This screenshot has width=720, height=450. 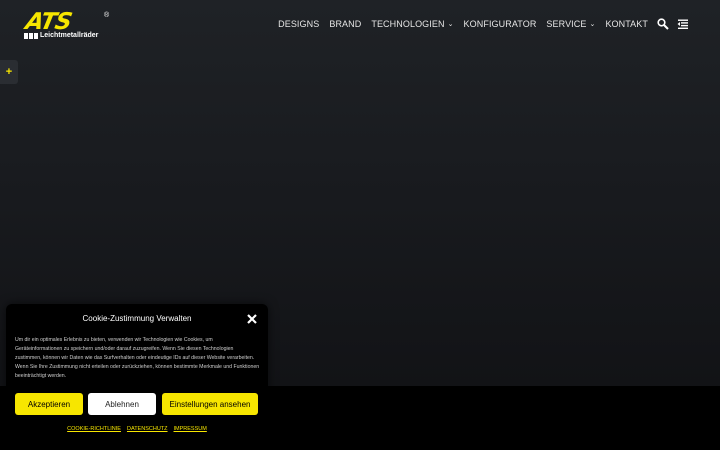 I want to click on nav-item-konfigurator: KONFIGURATOR, so click(x=500, y=24).